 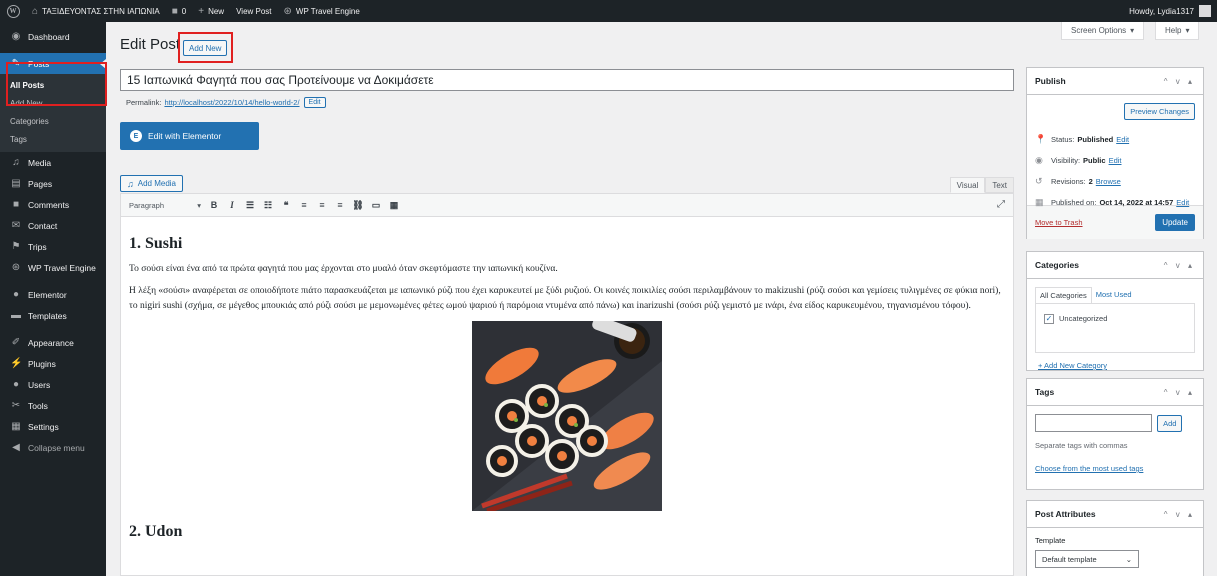 What do you see at coordinates (1049, 319) in the screenshot?
I see `uncategorized-checkbox: ✓` at bounding box center [1049, 319].